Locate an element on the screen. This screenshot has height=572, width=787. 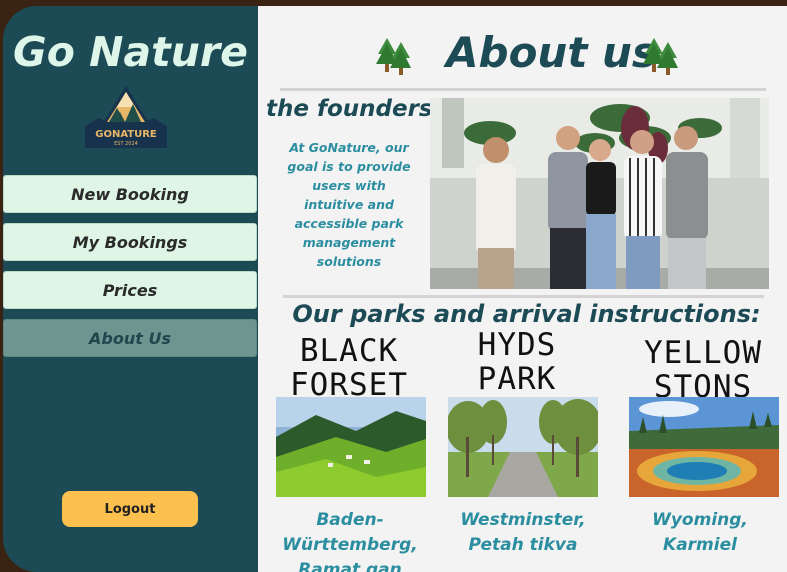
park-image-yellow-stons is located at coordinates (704, 447).